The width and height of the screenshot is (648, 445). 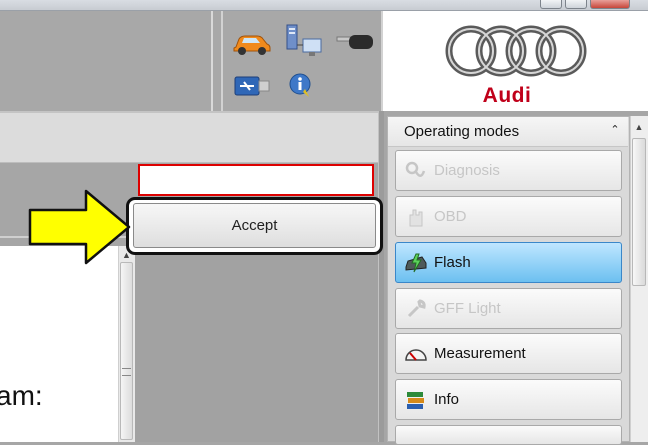 I want to click on brand-name: Audi, so click(x=507, y=95).